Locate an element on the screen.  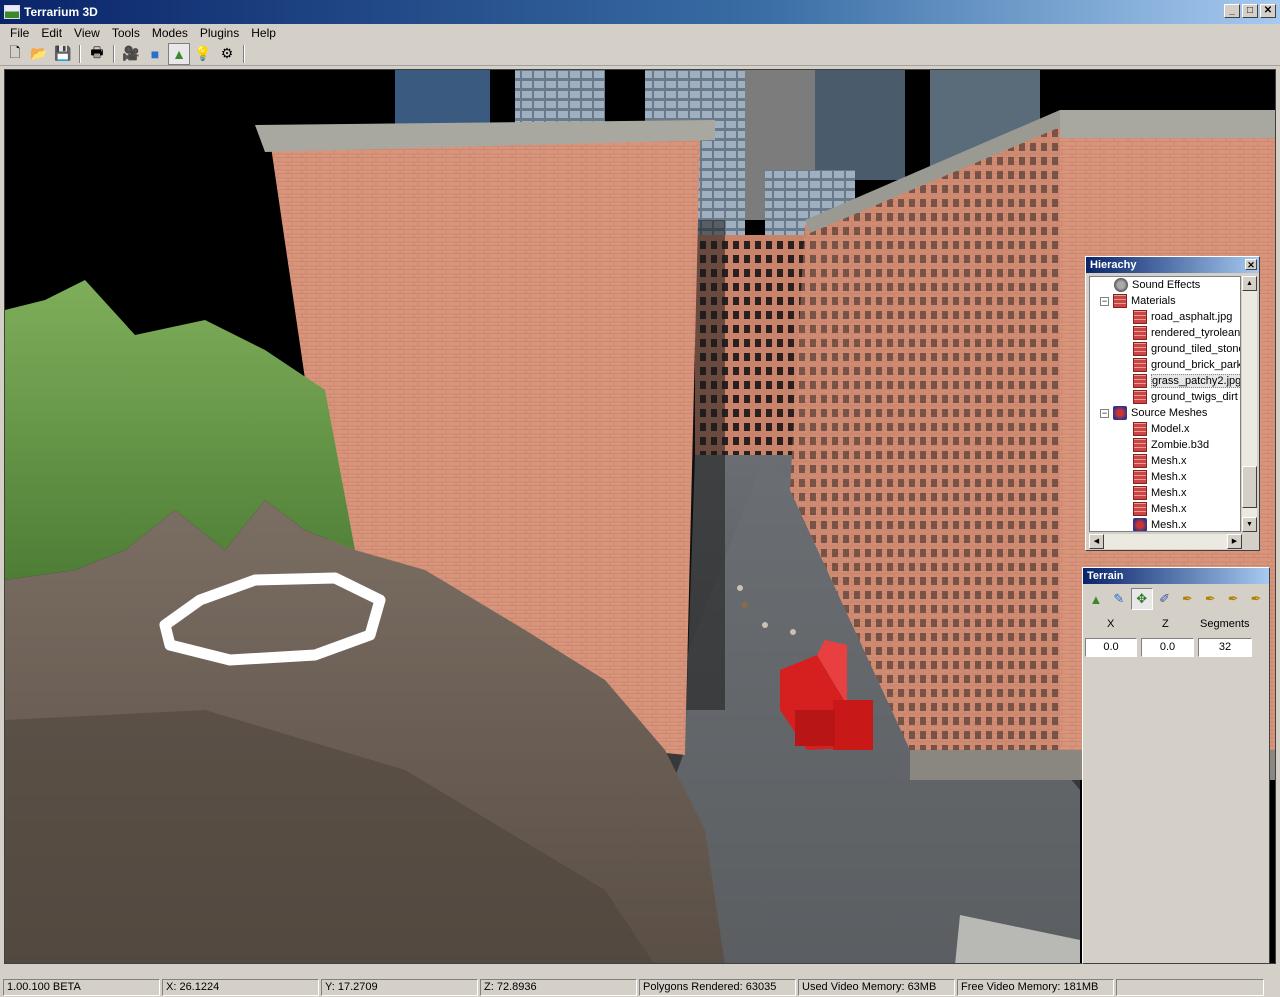
tree-item-label: ground_tiled_stone is located at coordinates (1196, 349).